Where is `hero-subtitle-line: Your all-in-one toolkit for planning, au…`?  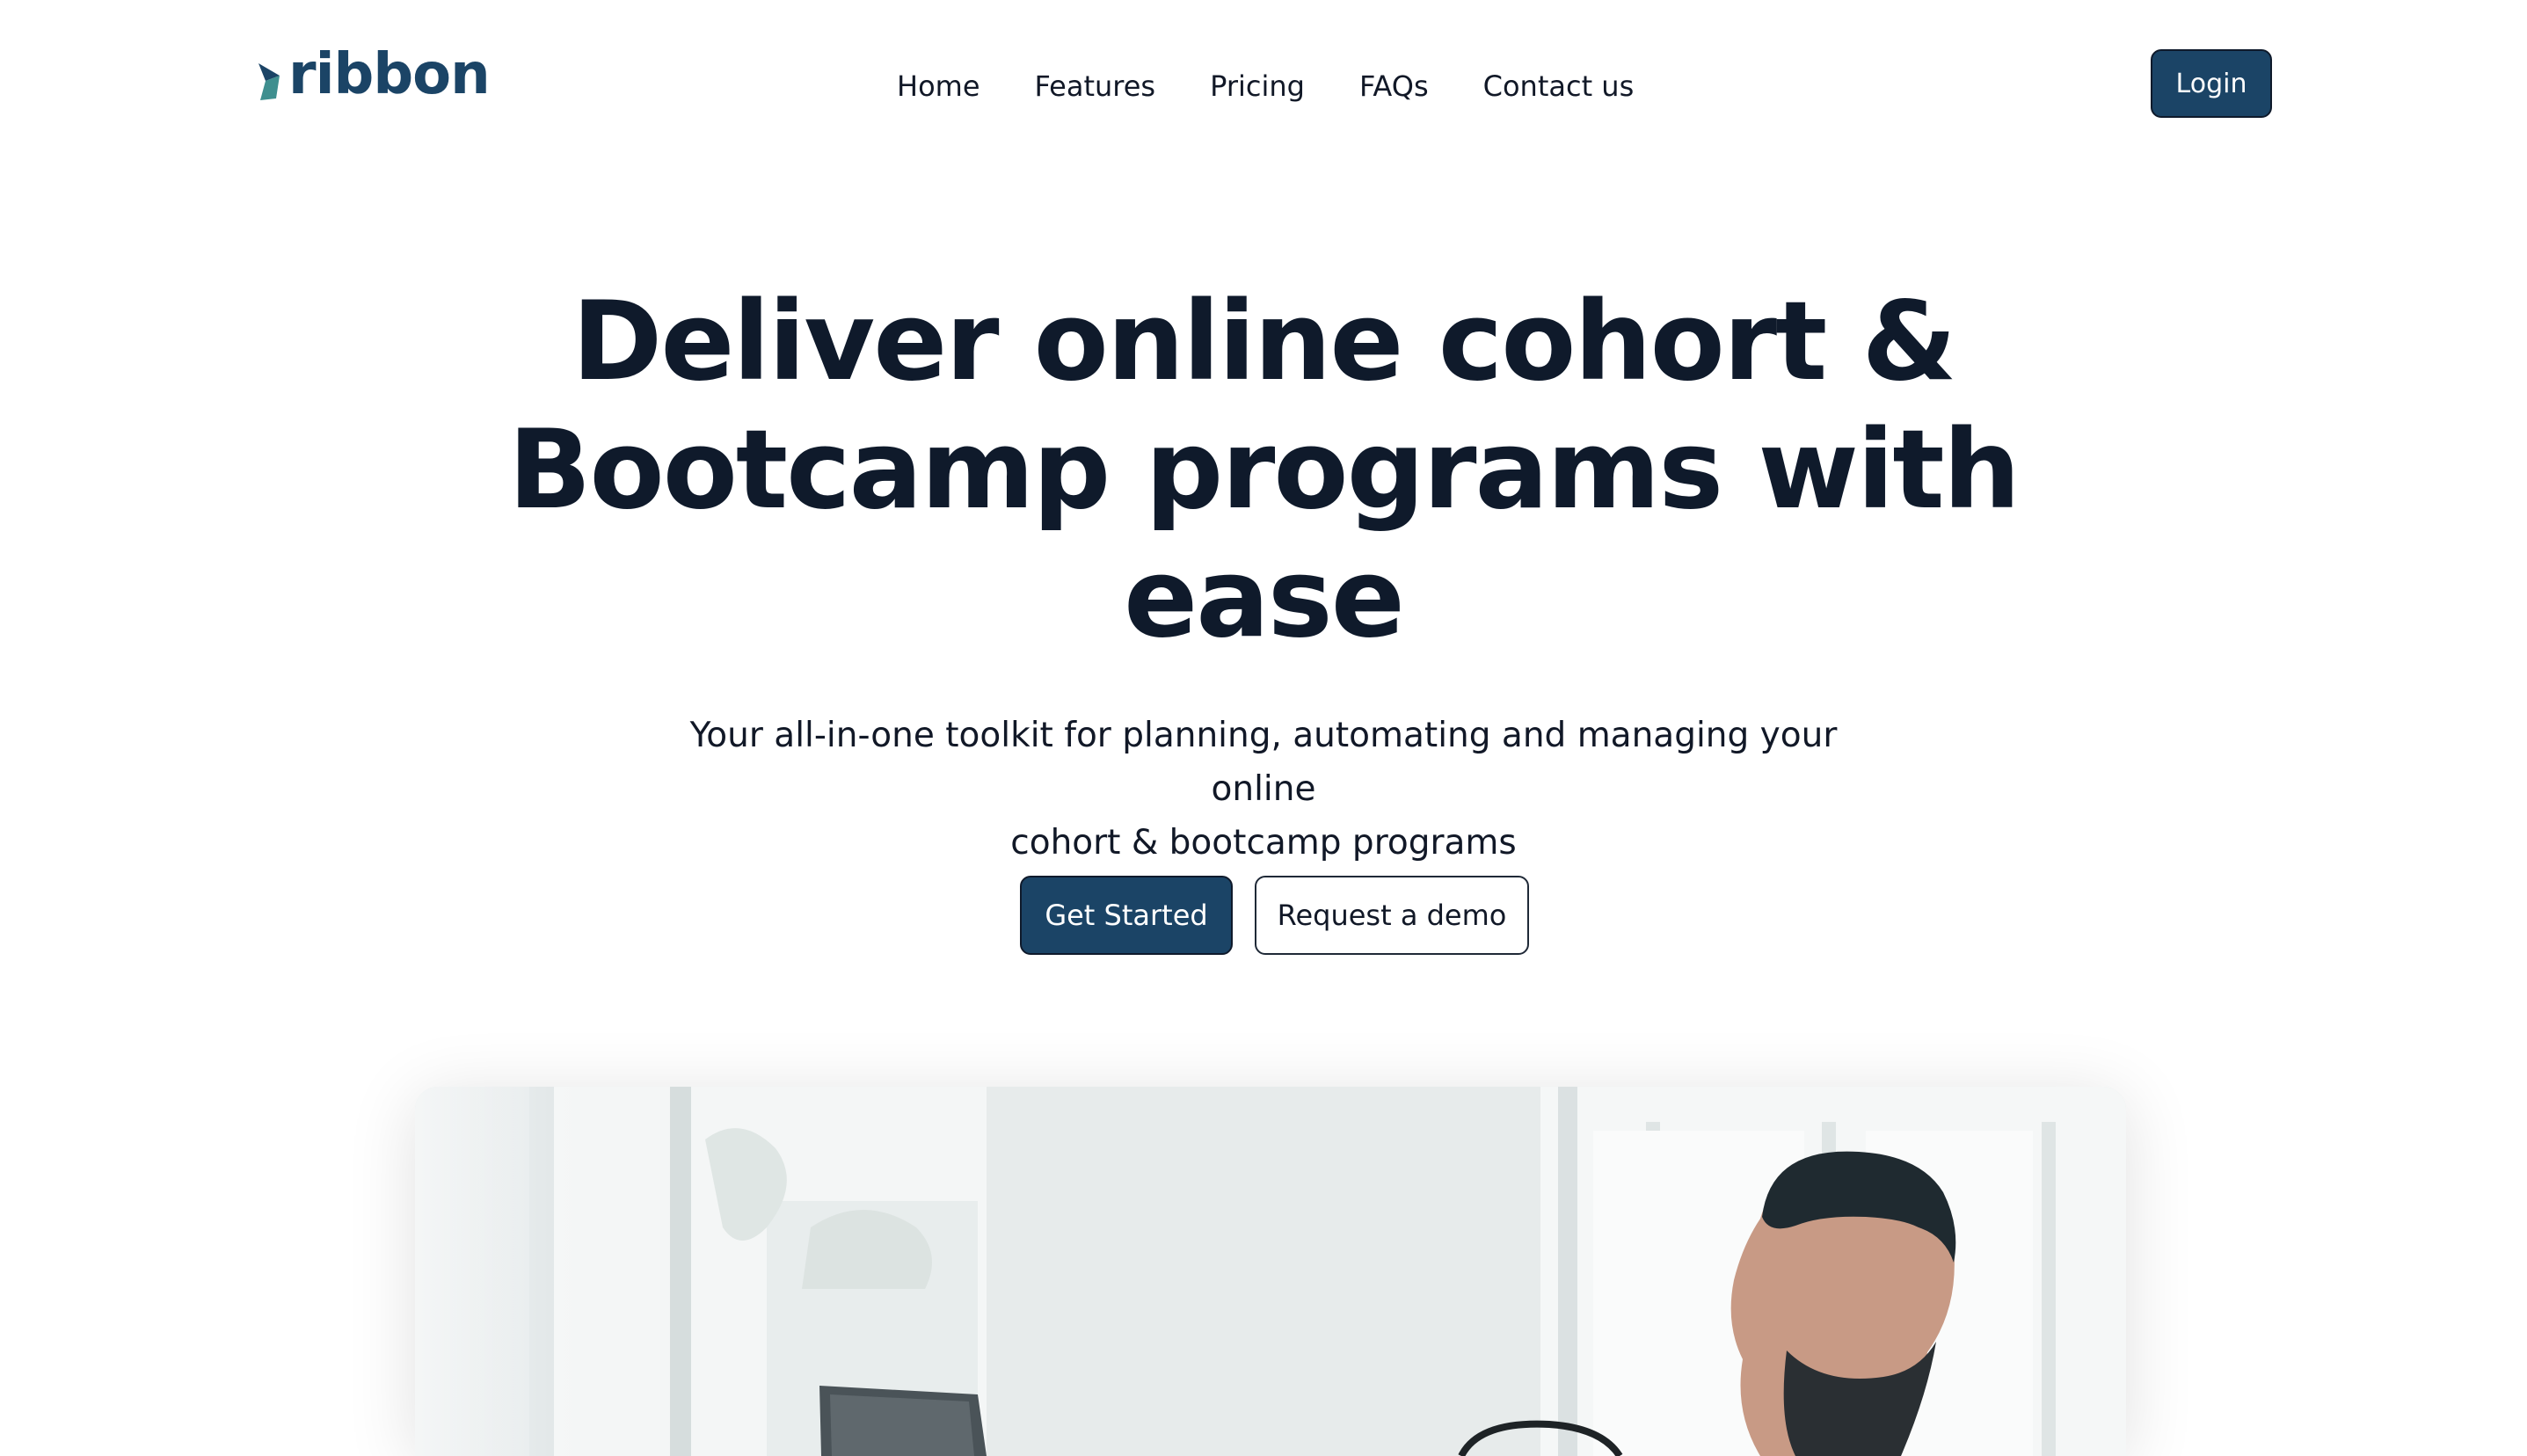
hero-subtitle-line: Your all-in-one toolkit for planning, au… is located at coordinates (1263, 762).